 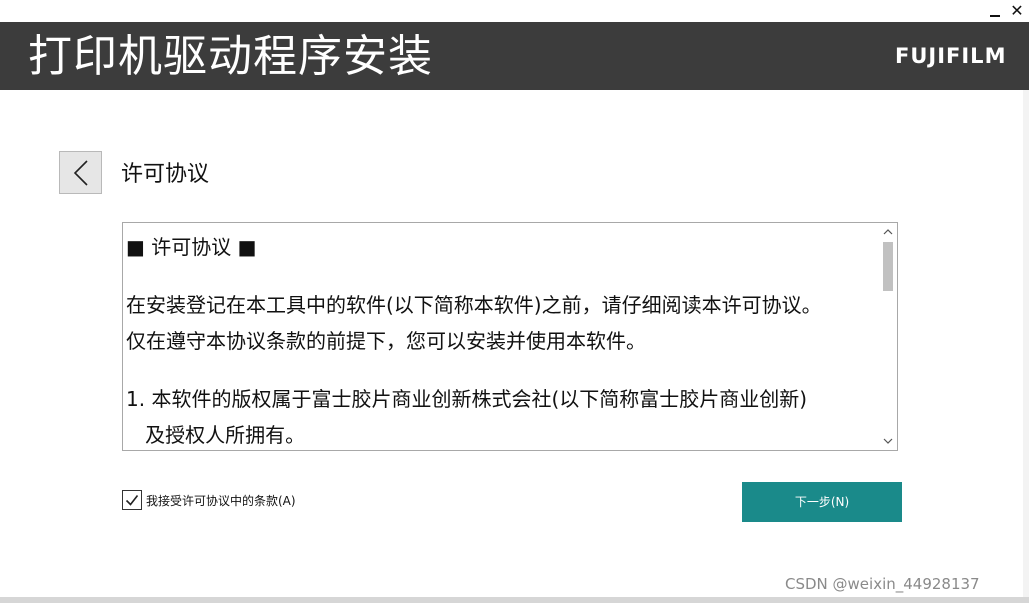 What do you see at coordinates (951, 56) in the screenshot?
I see `fujifilm-logo: FUJIFILM` at bounding box center [951, 56].